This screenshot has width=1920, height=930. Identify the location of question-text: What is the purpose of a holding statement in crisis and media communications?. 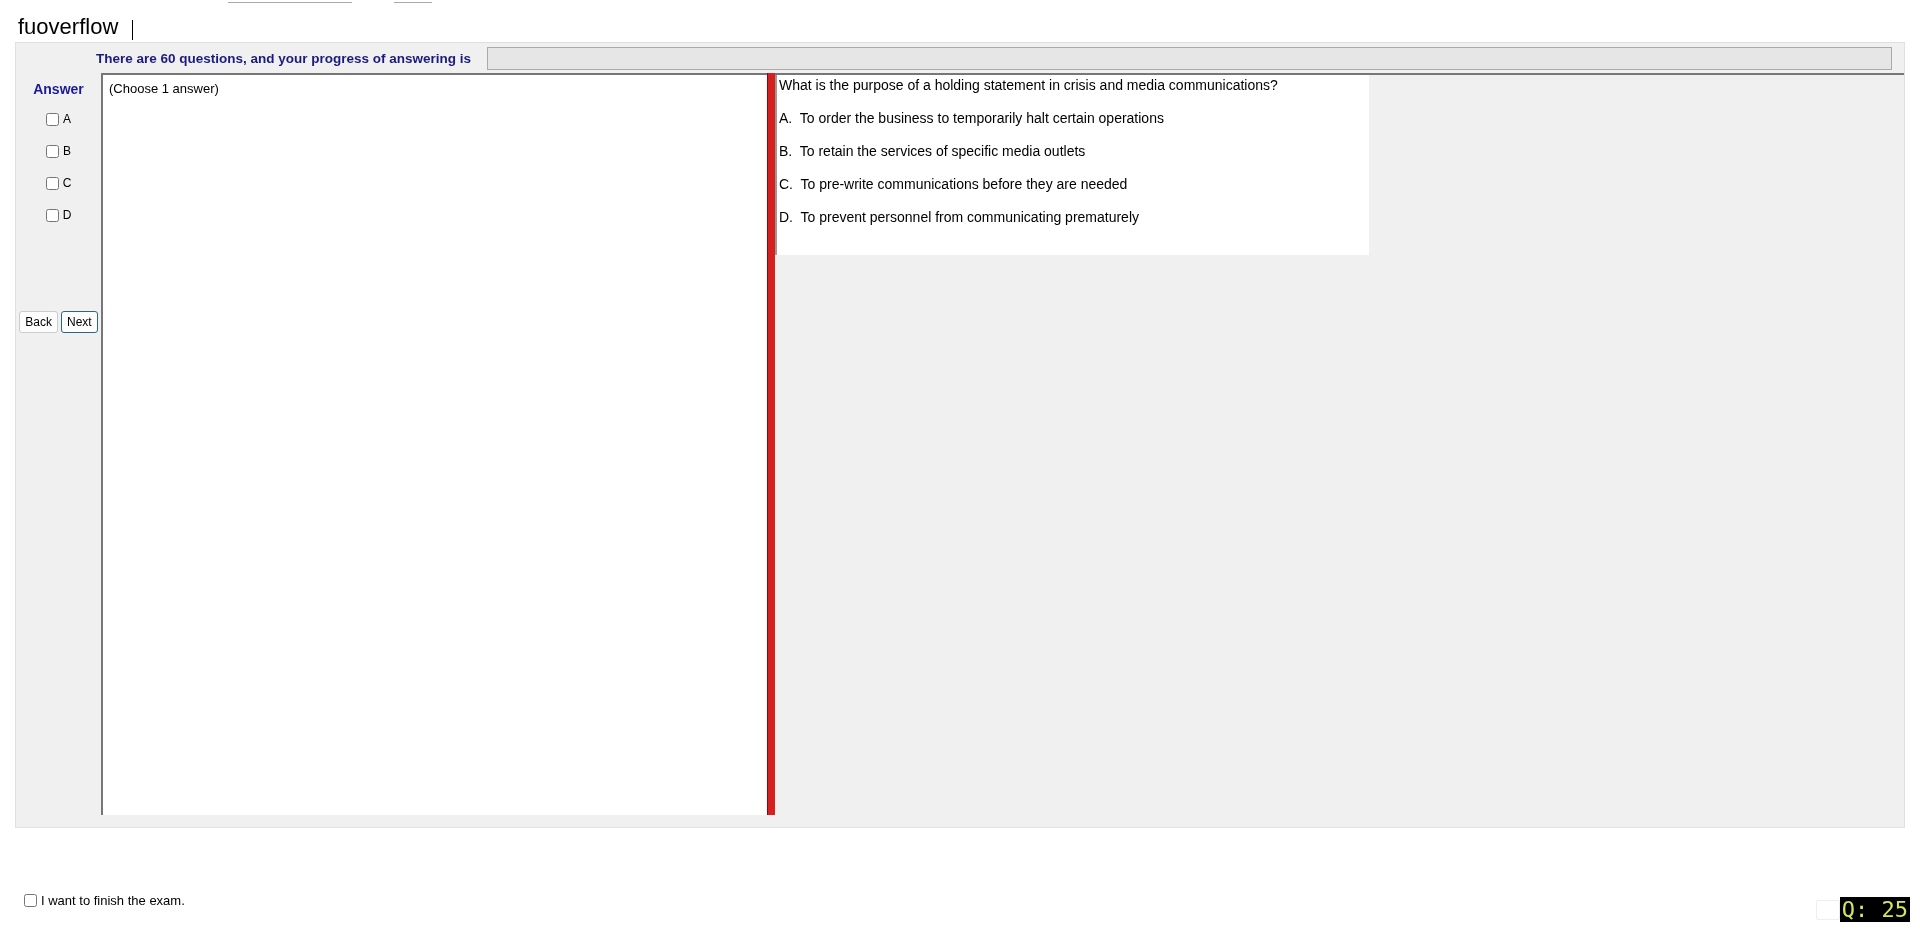
(1029, 85).